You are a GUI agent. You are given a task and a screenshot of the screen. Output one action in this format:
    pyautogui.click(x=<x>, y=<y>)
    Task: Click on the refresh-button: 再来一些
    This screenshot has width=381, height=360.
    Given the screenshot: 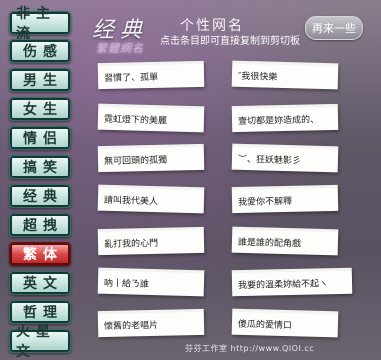 What is the action you would take?
    pyautogui.click(x=334, y=28)
    